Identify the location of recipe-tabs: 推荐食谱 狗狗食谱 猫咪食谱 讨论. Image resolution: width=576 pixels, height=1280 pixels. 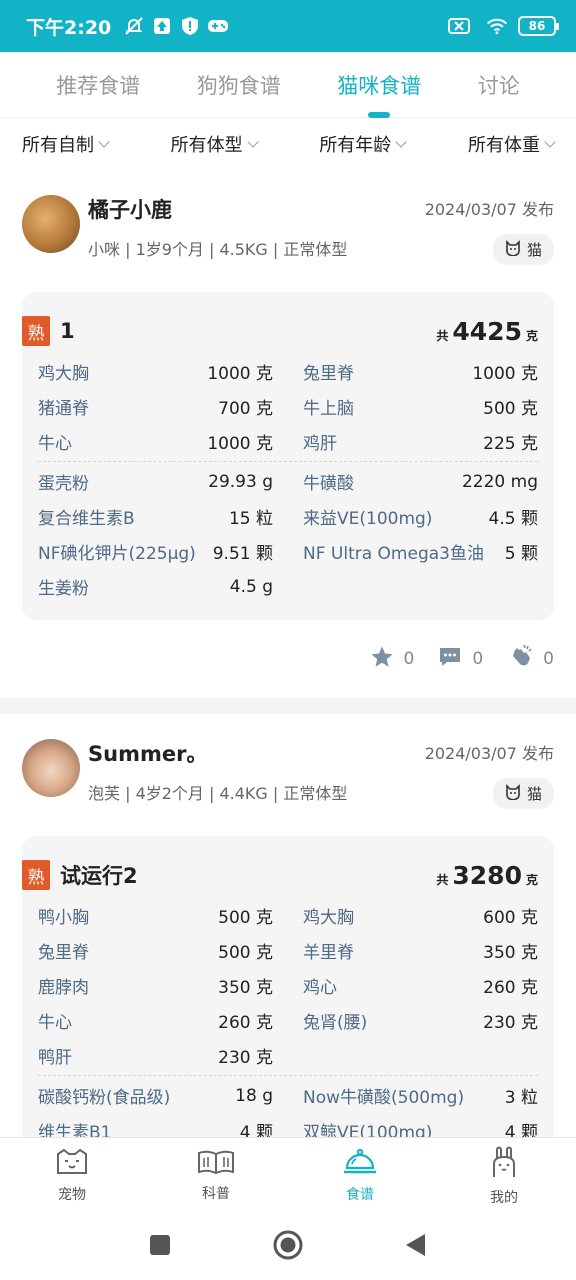
(288, 85).